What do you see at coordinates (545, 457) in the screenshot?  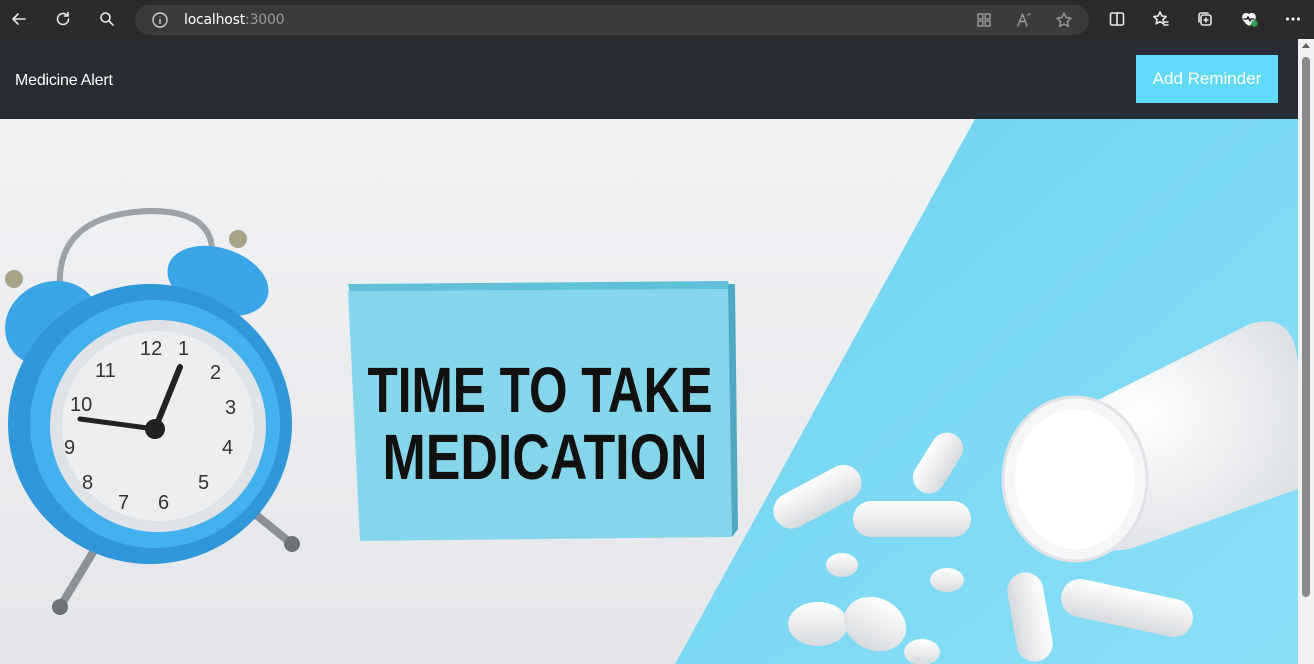 I see `sign-line-2: MEDICATION` at bounding box center [545, 457].